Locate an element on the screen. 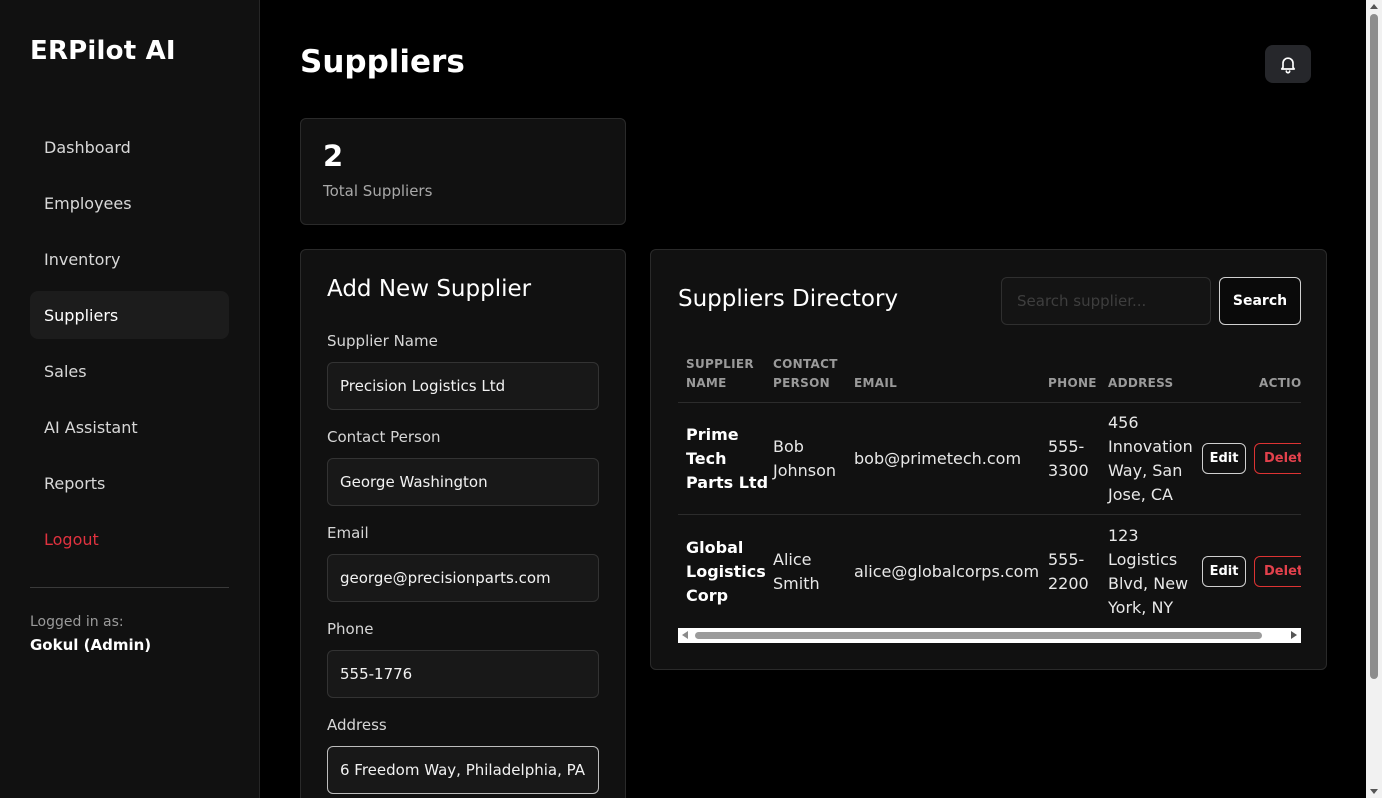 Image resolution: width=1382 pixels, height=798 pixels. email-input: george@precisionparts.com is located at coordinates (463, 578).